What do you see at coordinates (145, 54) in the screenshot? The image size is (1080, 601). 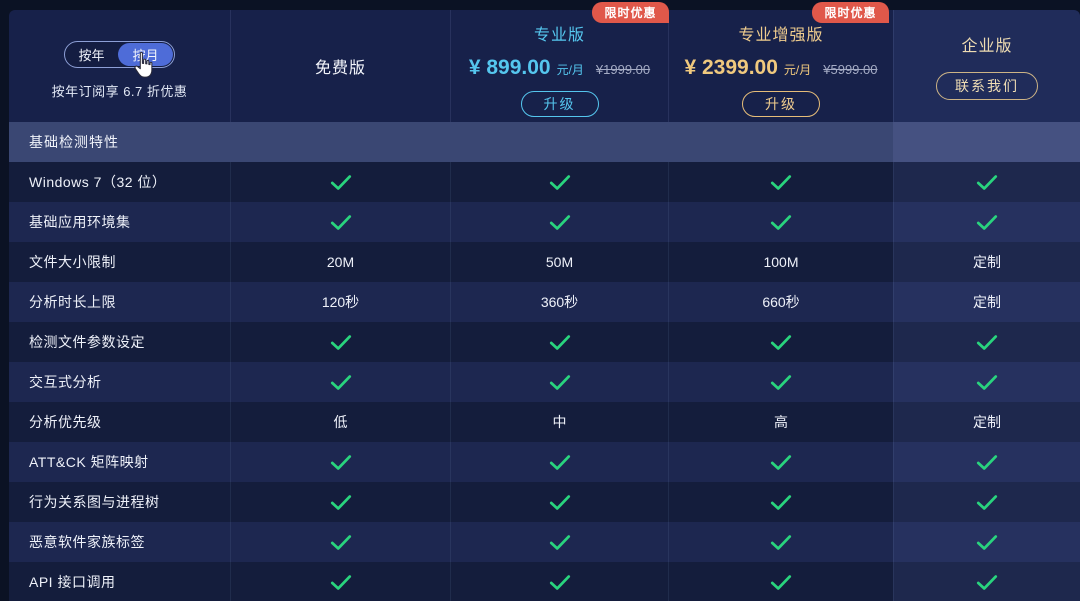 I see `toggle-monthly-option: 按月` at bounding box center [145, 54].